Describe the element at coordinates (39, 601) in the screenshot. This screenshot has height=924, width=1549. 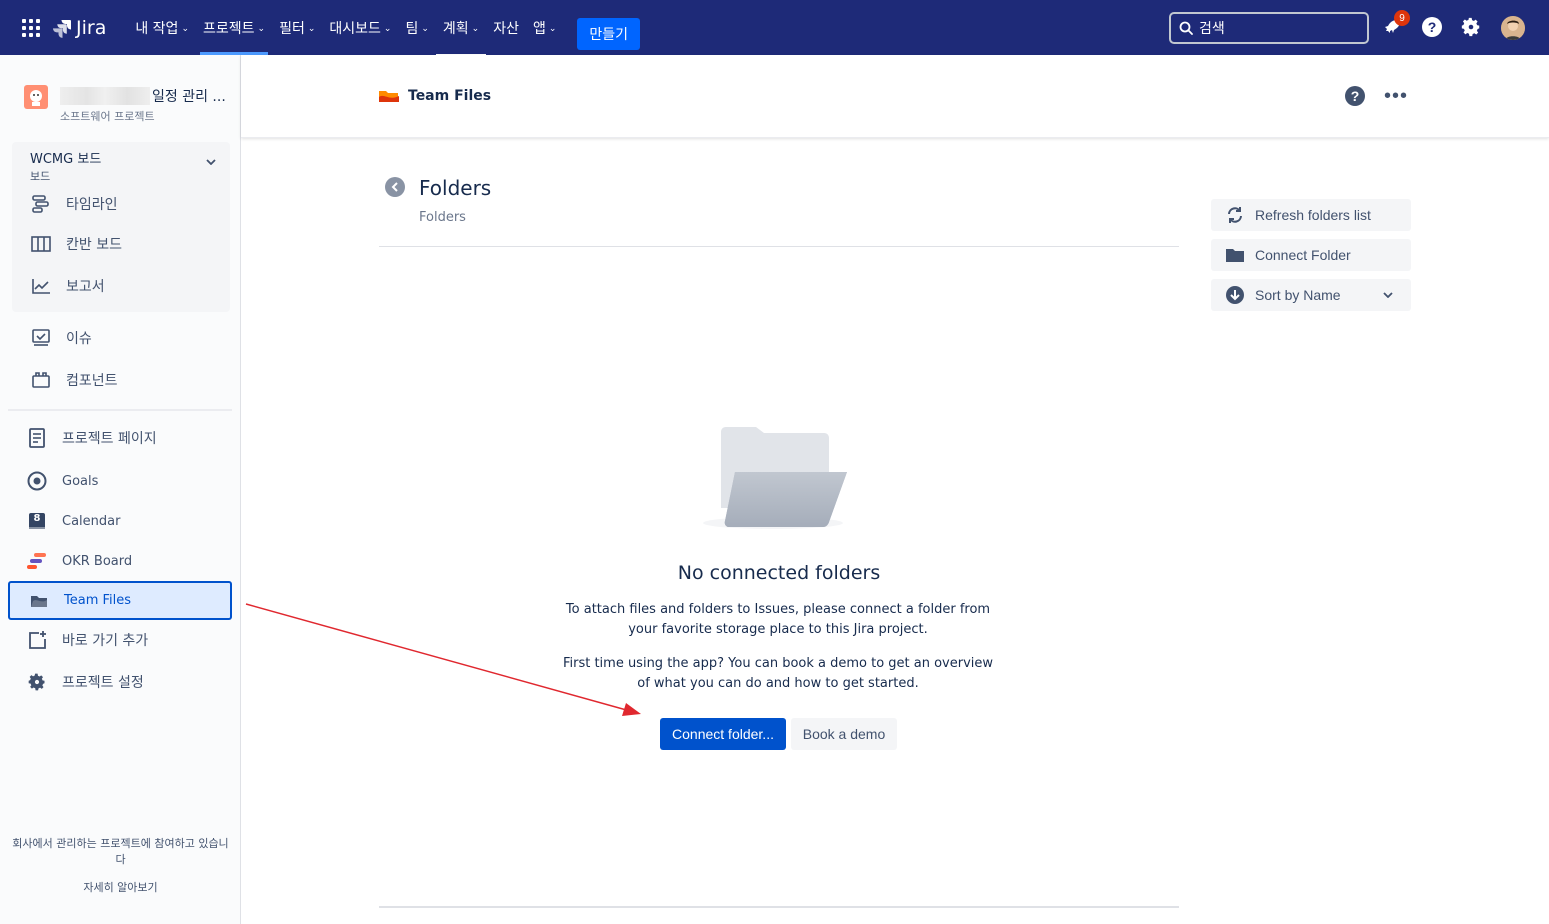
I see `team-files-icon` at that location.